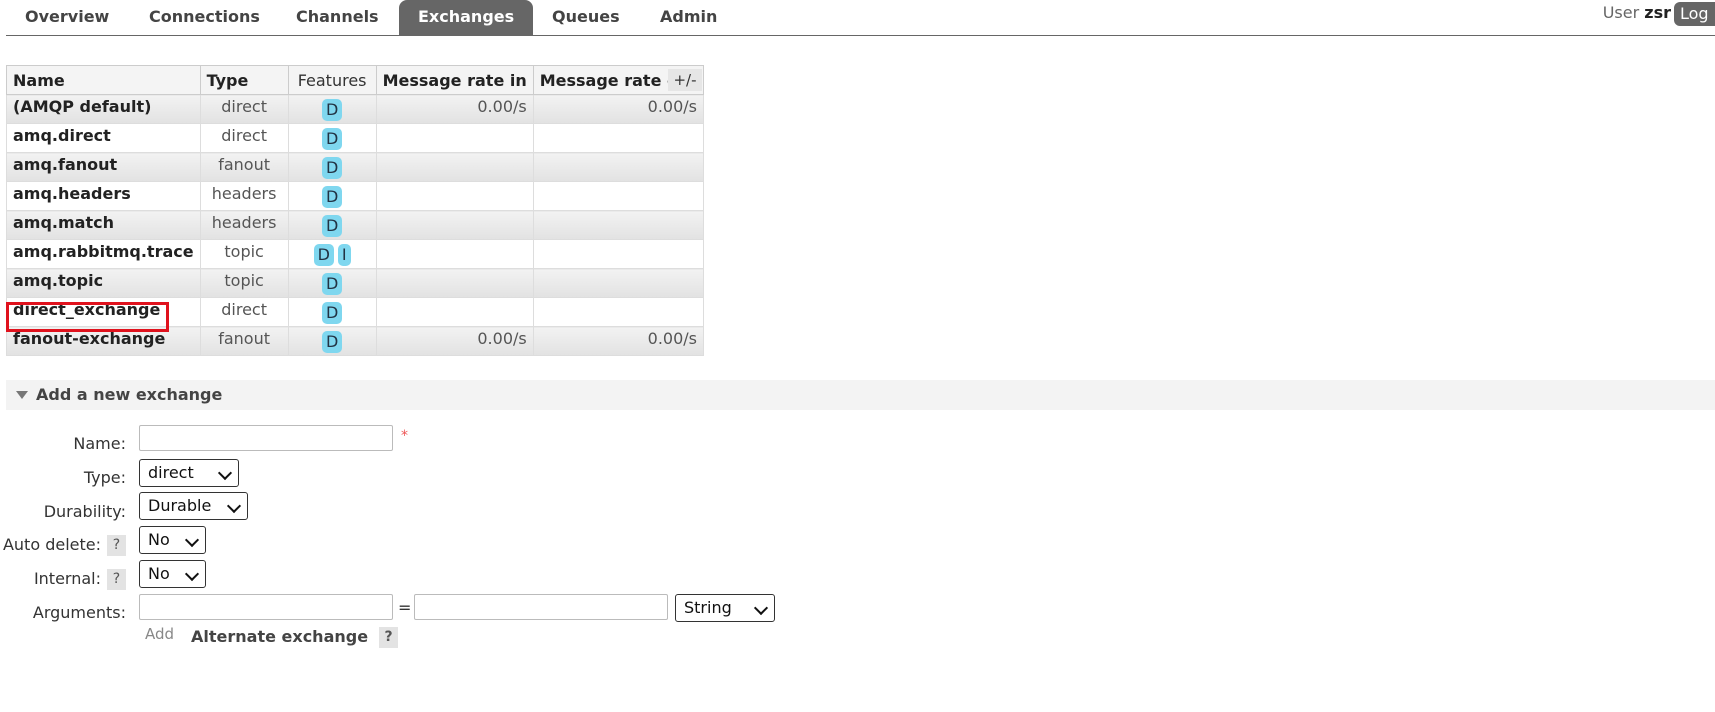  I want to click on add-exchange-section-header: Add a new exchange, so click(860, 395).